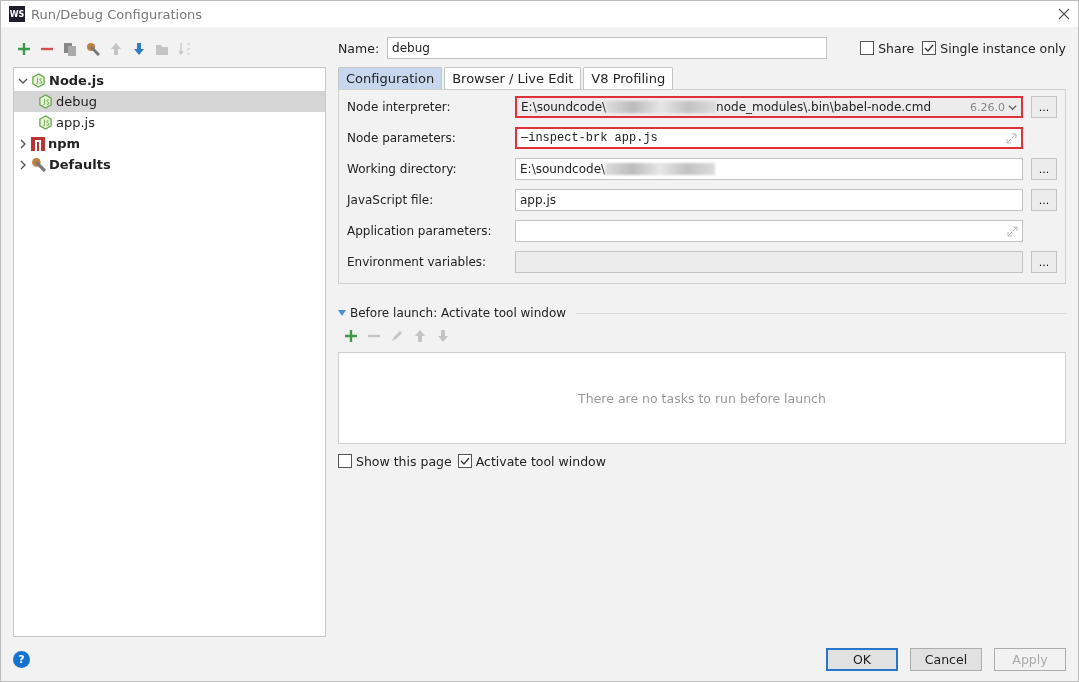  I want to click on checkbox-label: Show this page, so click(404, 461).